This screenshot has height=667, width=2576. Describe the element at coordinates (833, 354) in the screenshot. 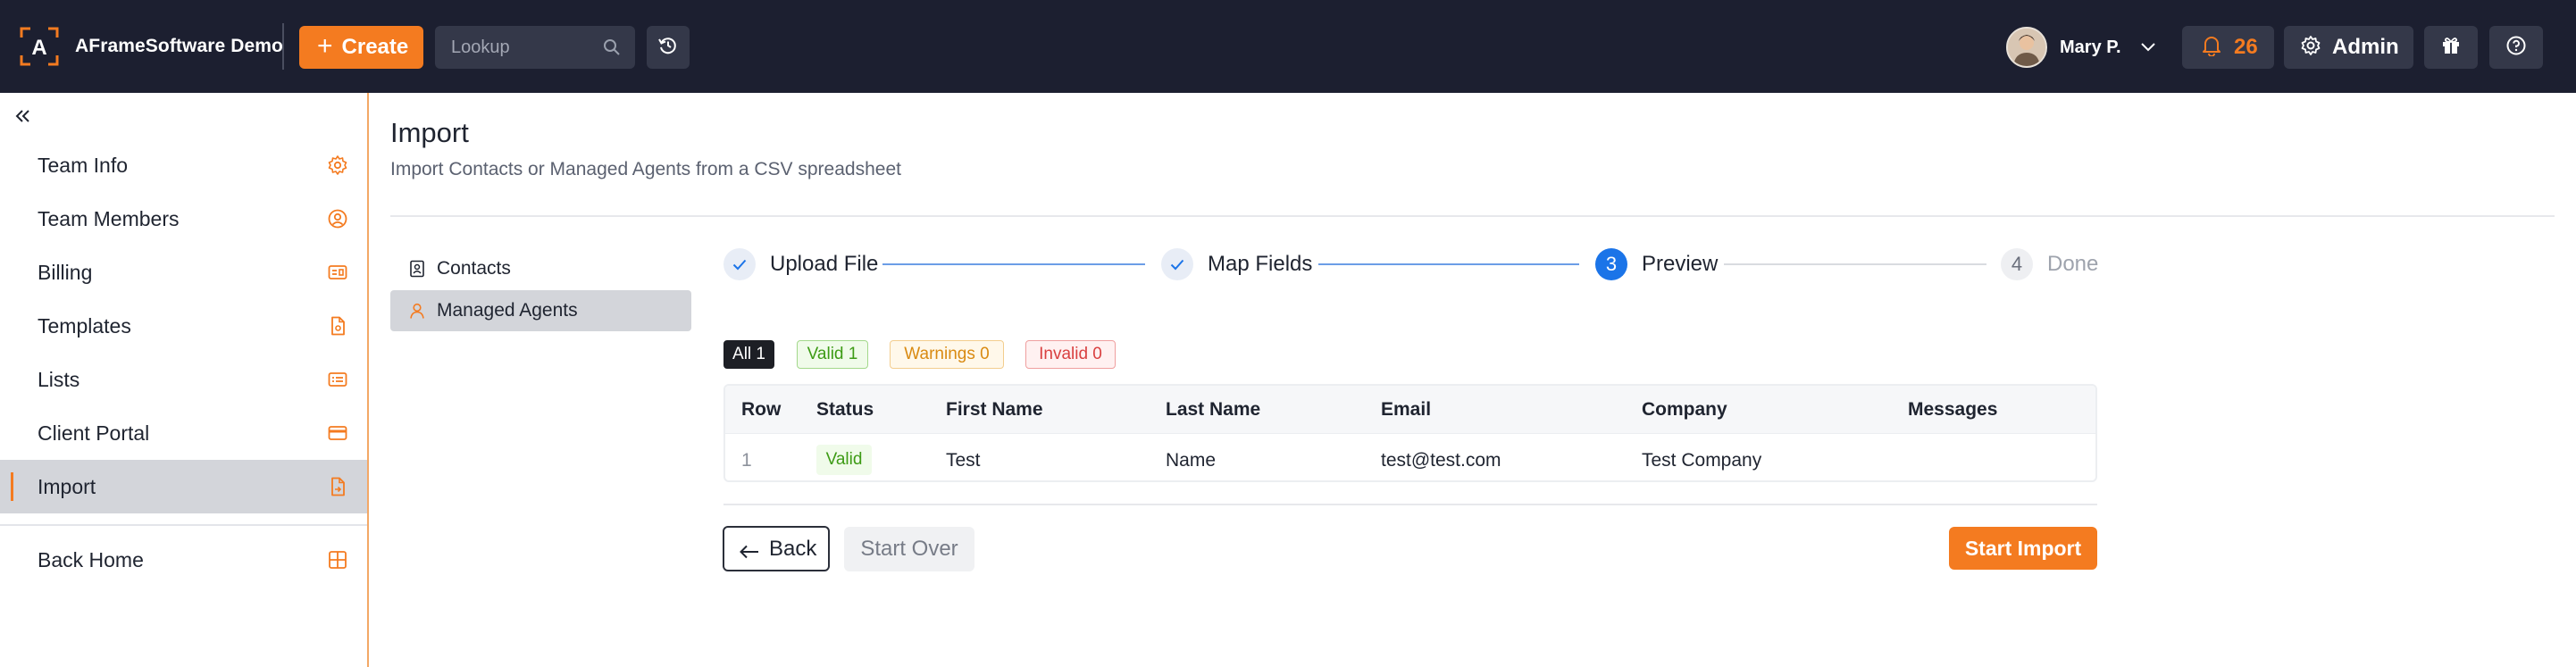

I see `filter-valid: Valid 1` at that location.